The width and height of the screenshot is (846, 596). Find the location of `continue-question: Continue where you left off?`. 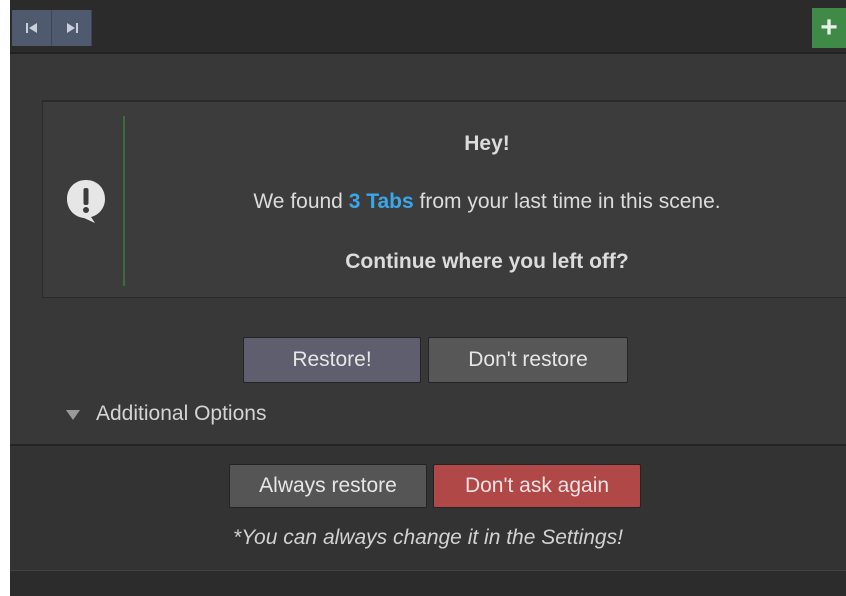

continue-question: Continue where you left off? is located at coordinates (487, 261).